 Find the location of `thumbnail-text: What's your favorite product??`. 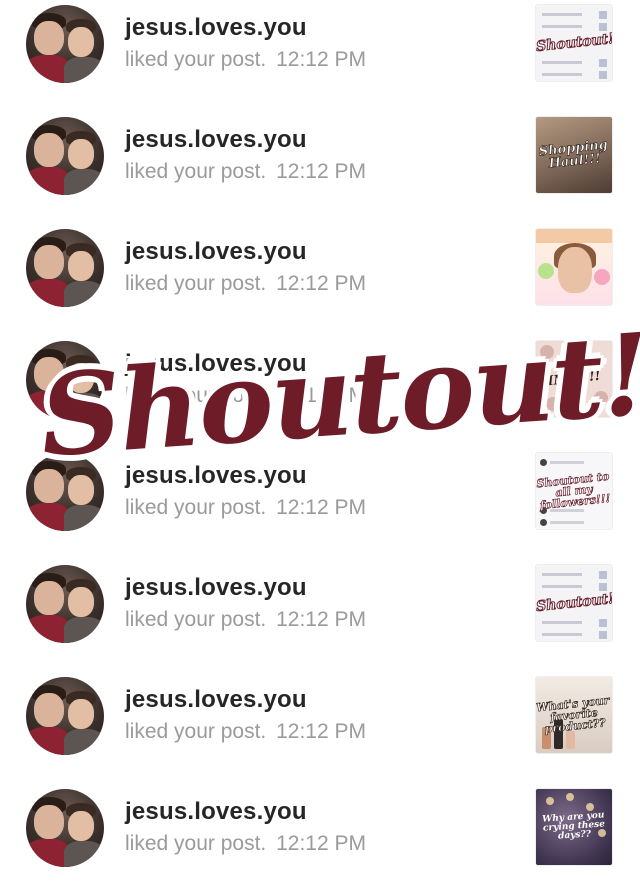

thumbnail-text: What's your favorite product?? is located at coordinates (573, 714).